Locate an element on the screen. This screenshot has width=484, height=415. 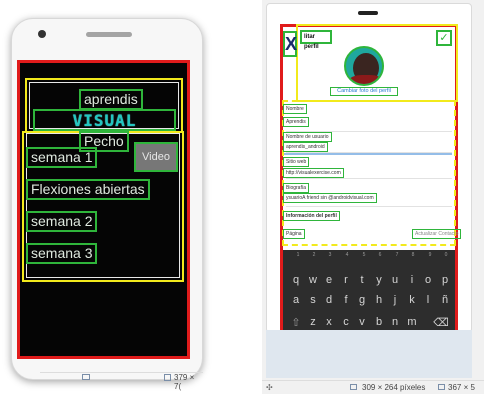
right-phone-bottom is located at coordinates (369, 354).